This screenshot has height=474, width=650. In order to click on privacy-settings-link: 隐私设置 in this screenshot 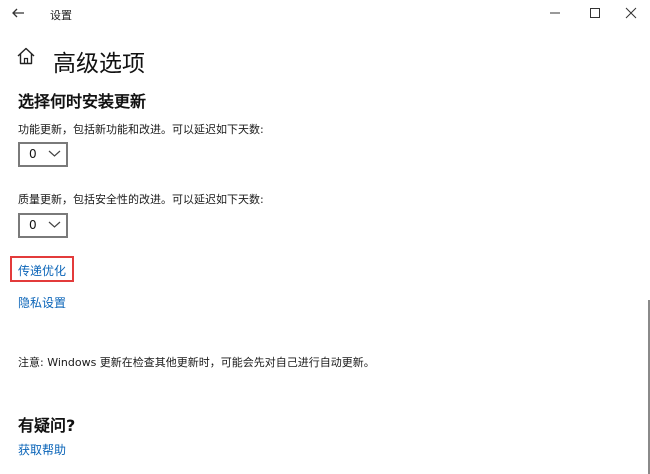, I will do `click(42, 302)`.